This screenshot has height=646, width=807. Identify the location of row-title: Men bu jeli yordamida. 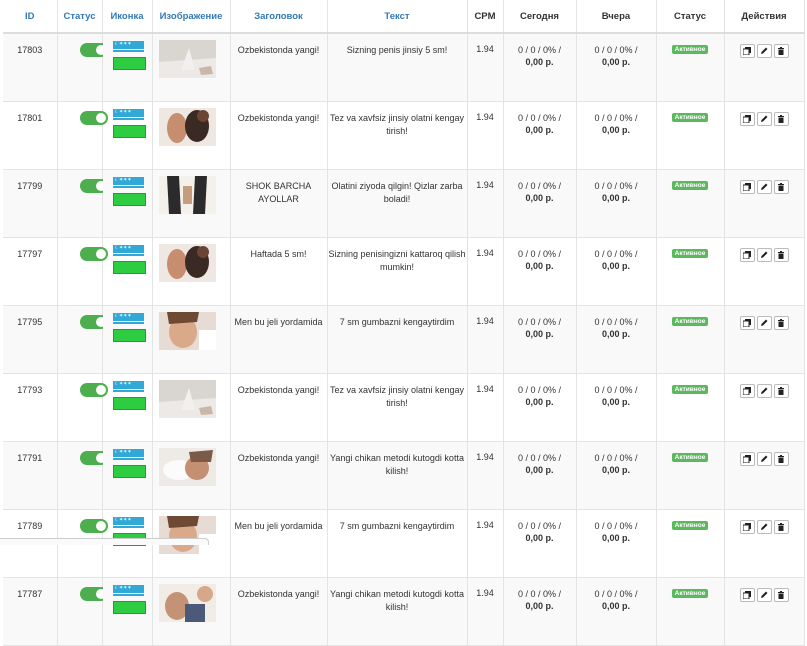
(279, 543).